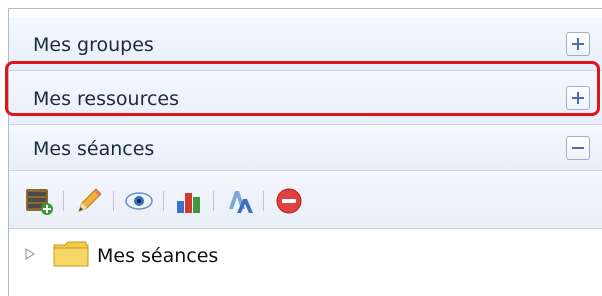 The width and height of the screenshot is (602, 296). I want to click on minus-icon, so click(578, 148).